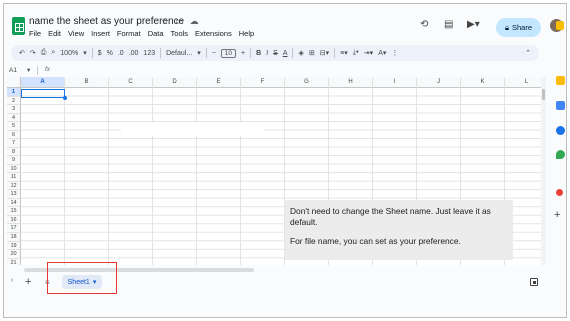 Image resolution: width=570 pixels, height=321 pixels. I want to click on get-addons-icon: +, so click(557, 215).